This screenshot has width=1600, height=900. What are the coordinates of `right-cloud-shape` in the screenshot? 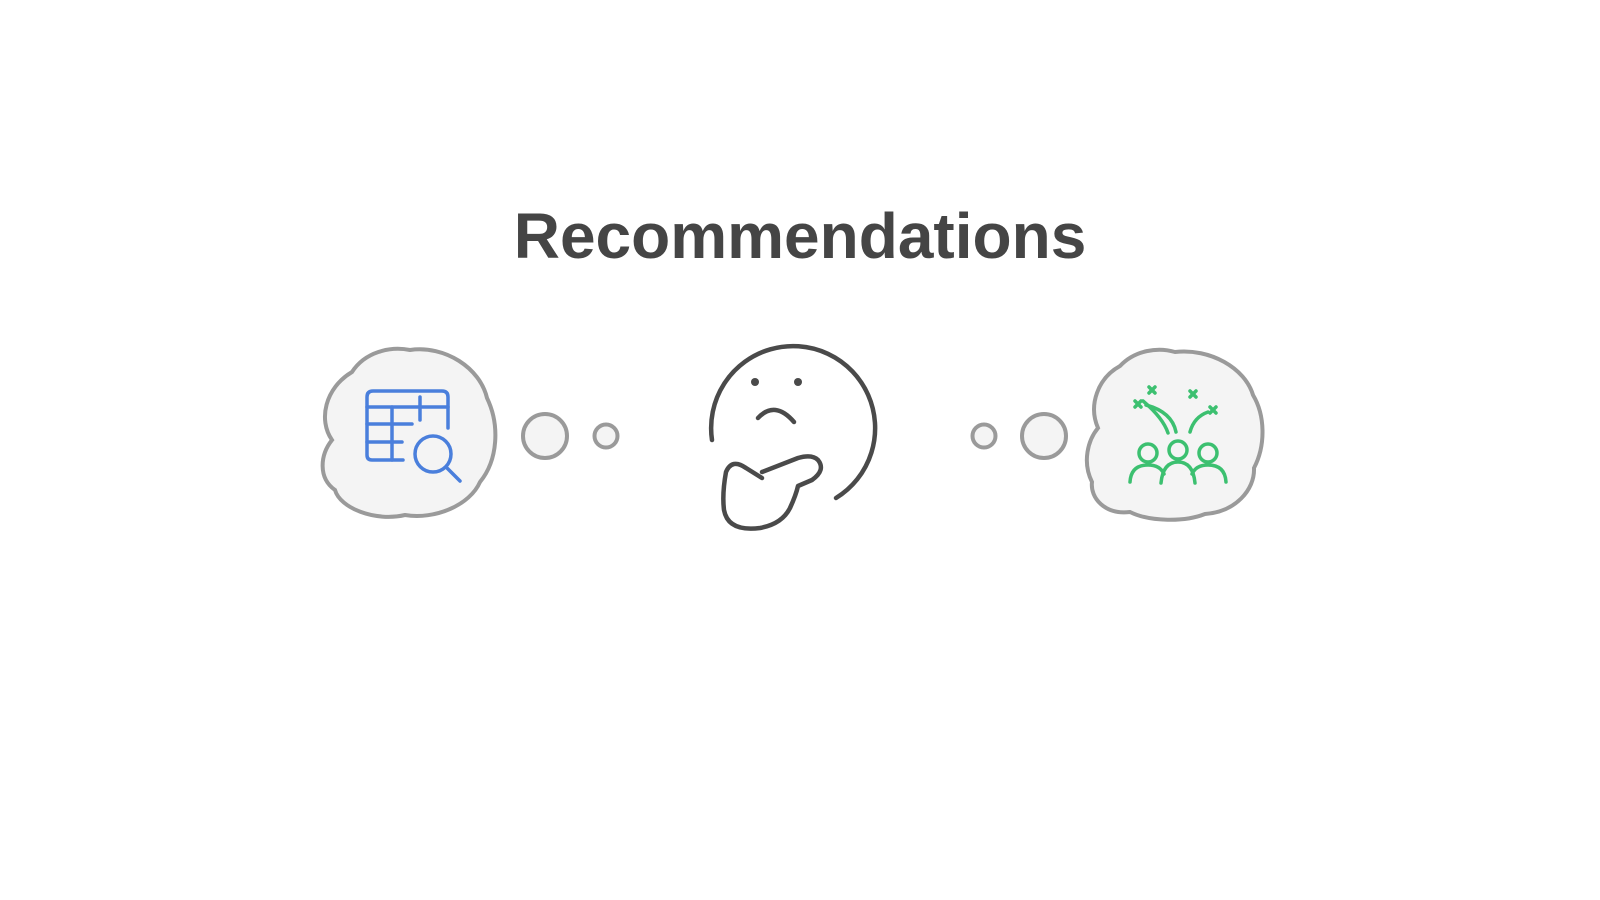 It's located at (1174, 434).